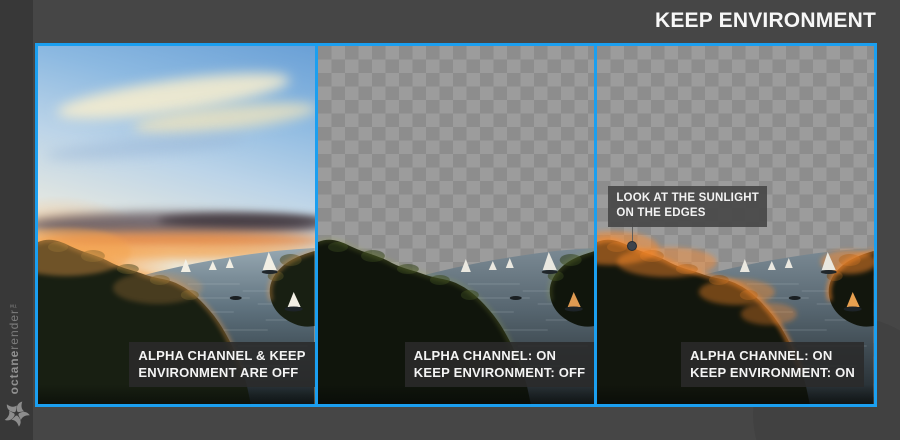 The width and height of the screenshot is (900, 440). I want to click on annotation-callout: LOOK AT THE SUNLIGHT ON THE EDGES, so click(687, 206).